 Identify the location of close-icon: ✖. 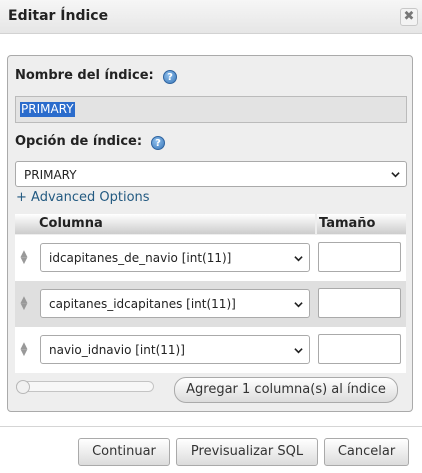
(409, 16).